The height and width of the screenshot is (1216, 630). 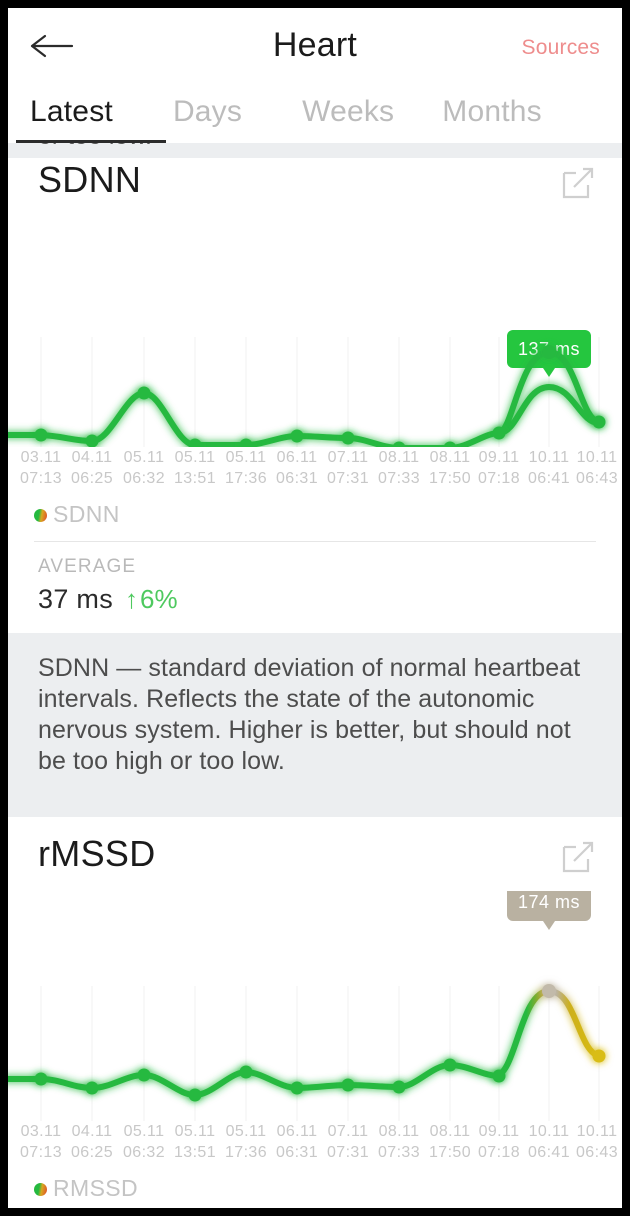 I want to click on section-gap, so click(x=315, y=809).